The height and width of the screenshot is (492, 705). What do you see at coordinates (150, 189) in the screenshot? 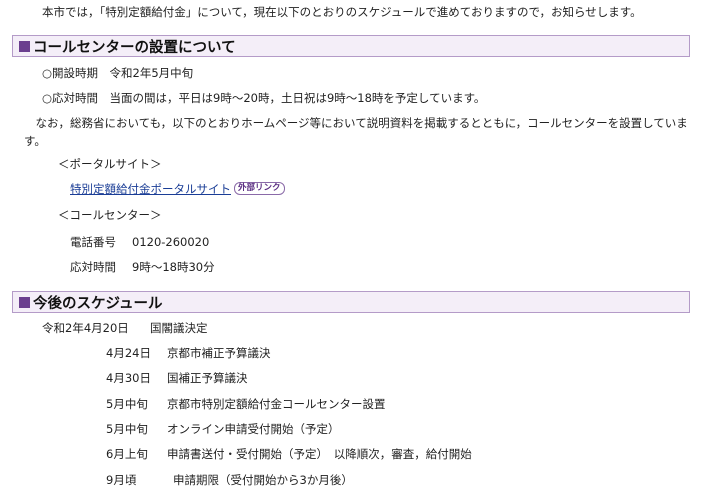
I see `portal-site-link: 特別定額給付金ポータルサイト` at bounding box center [150, 189].